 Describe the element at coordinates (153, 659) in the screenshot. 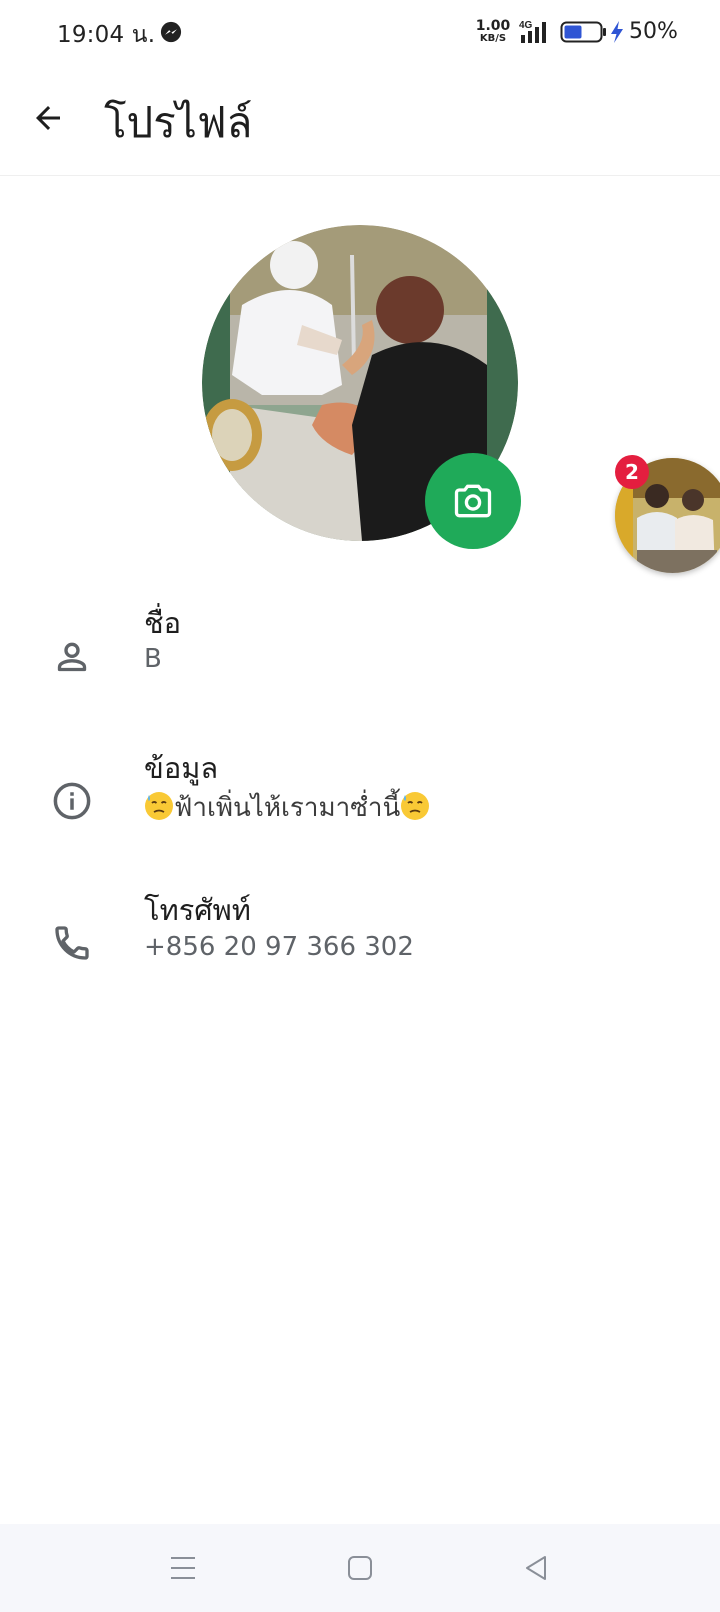

I see `name-value: B` at that location.